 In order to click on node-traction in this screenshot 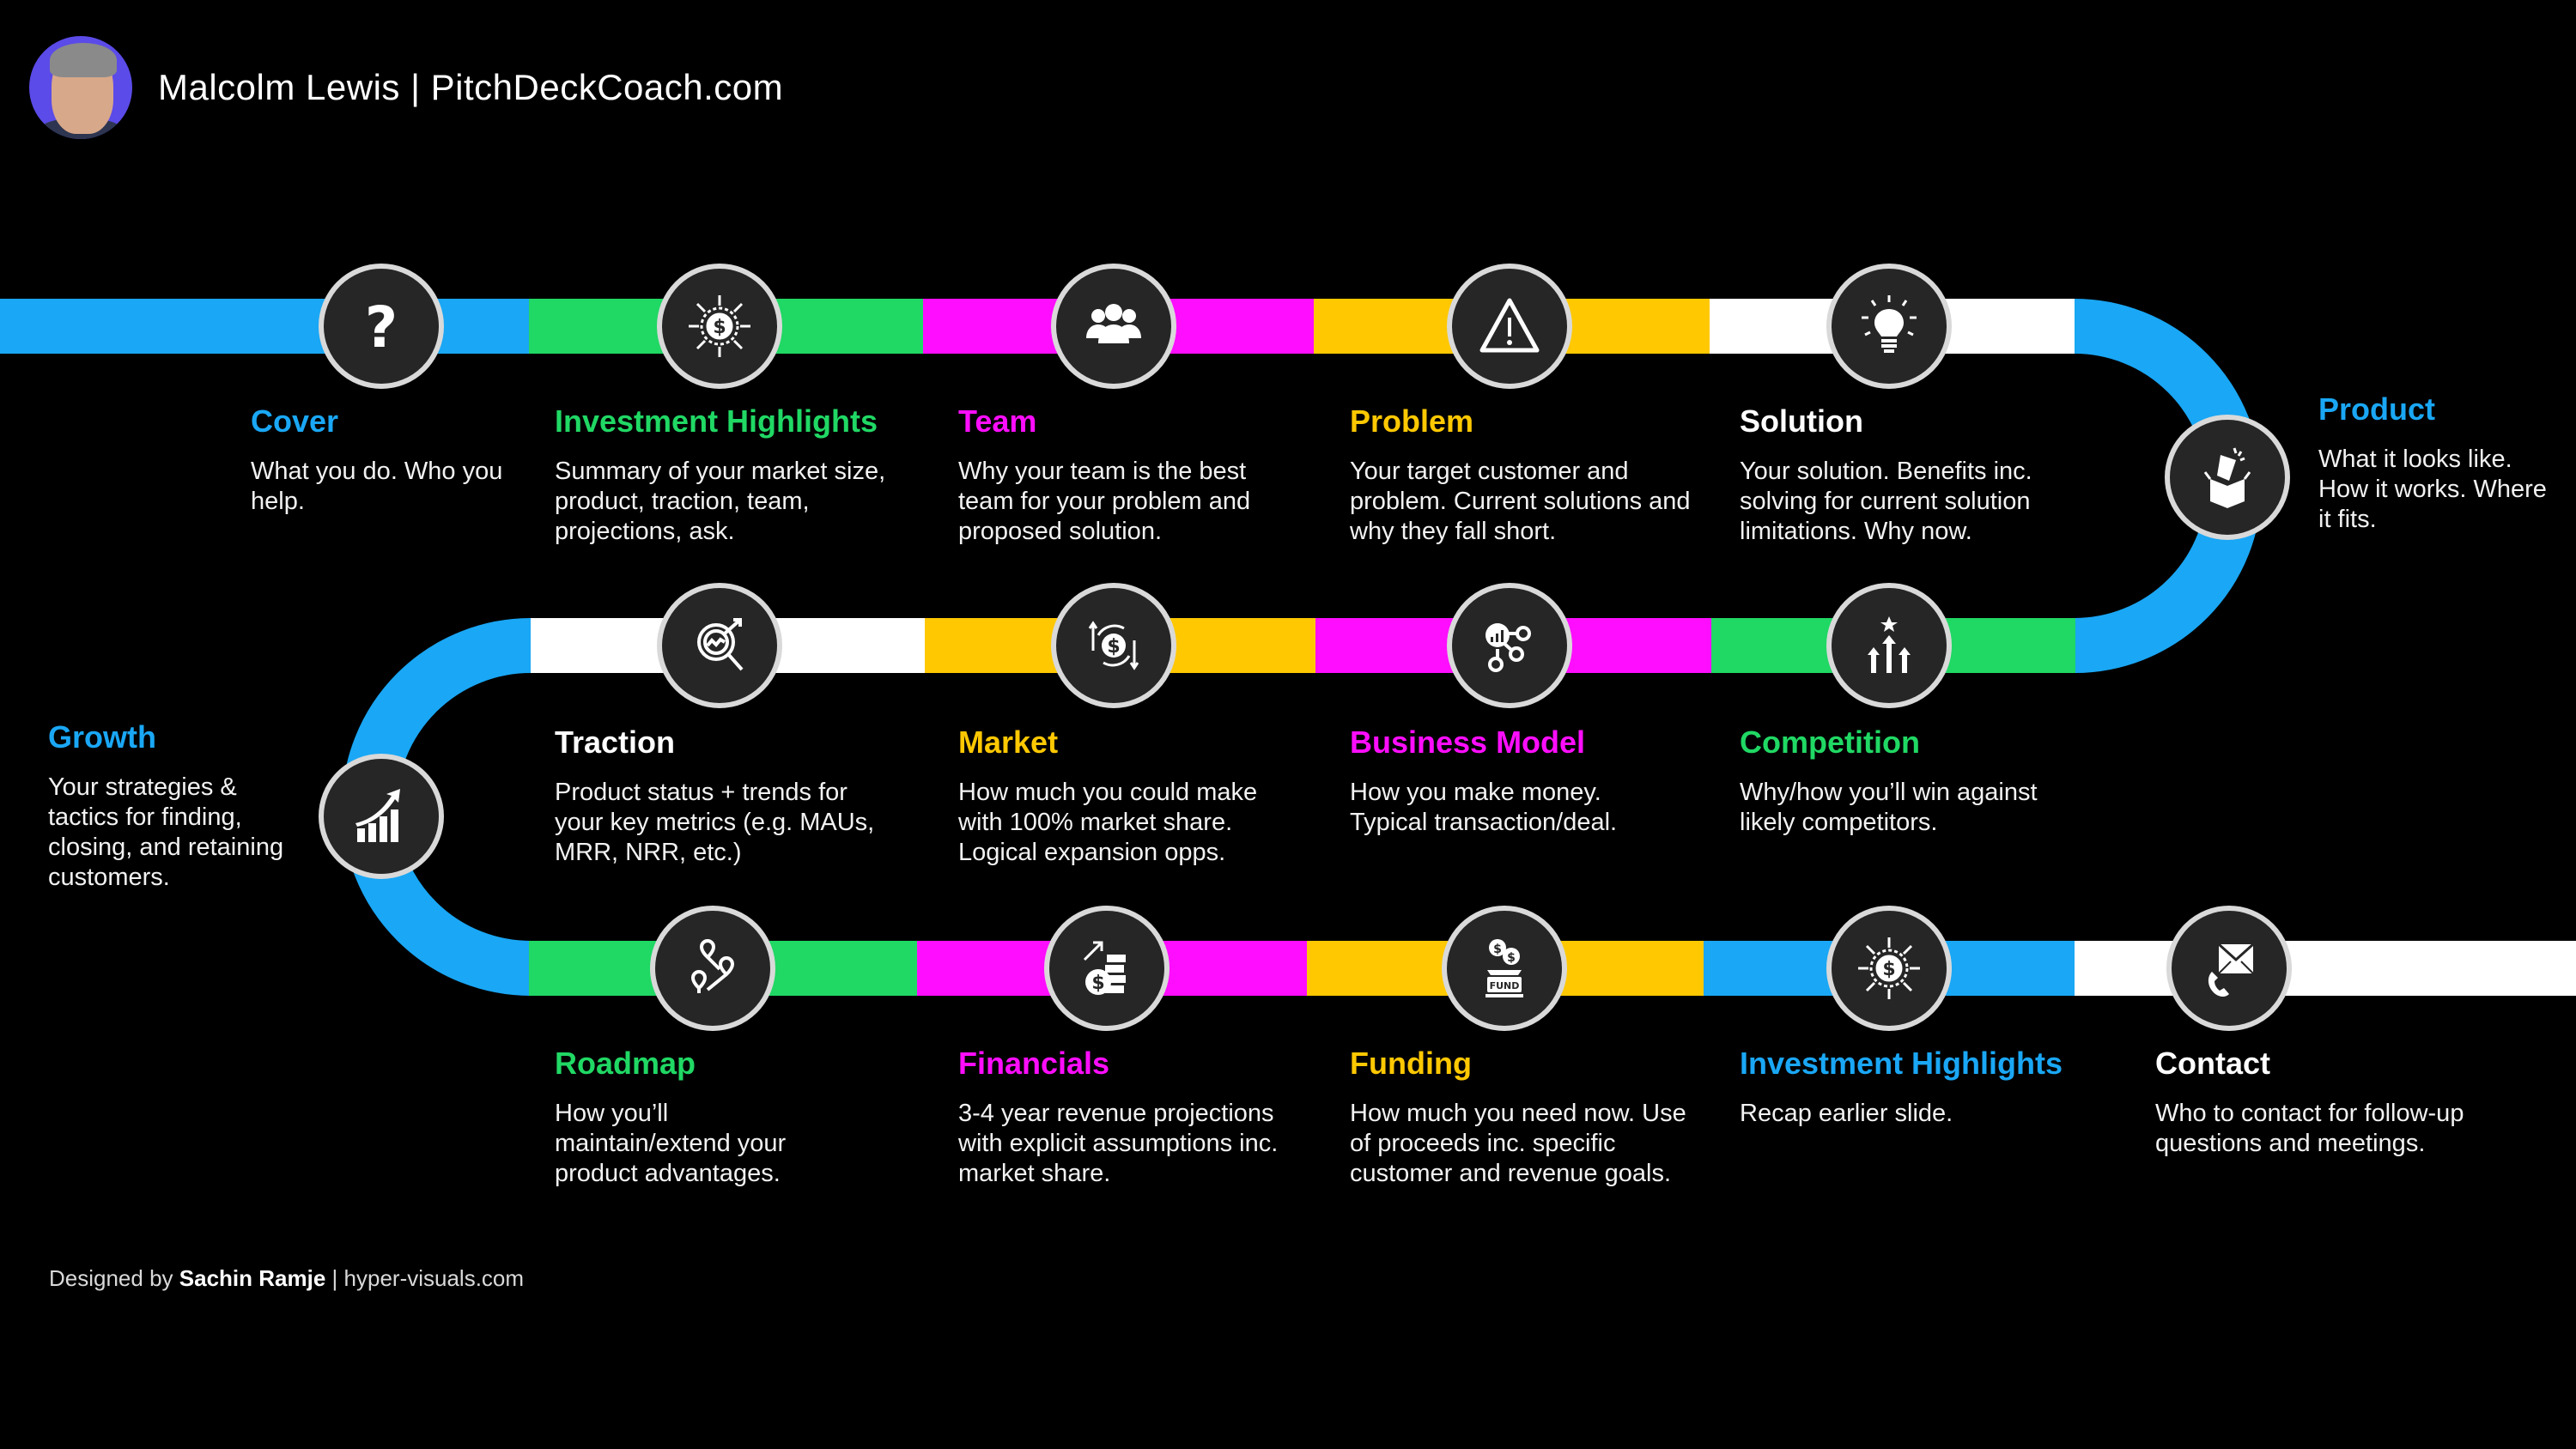, I will do `click(719, 645)`.